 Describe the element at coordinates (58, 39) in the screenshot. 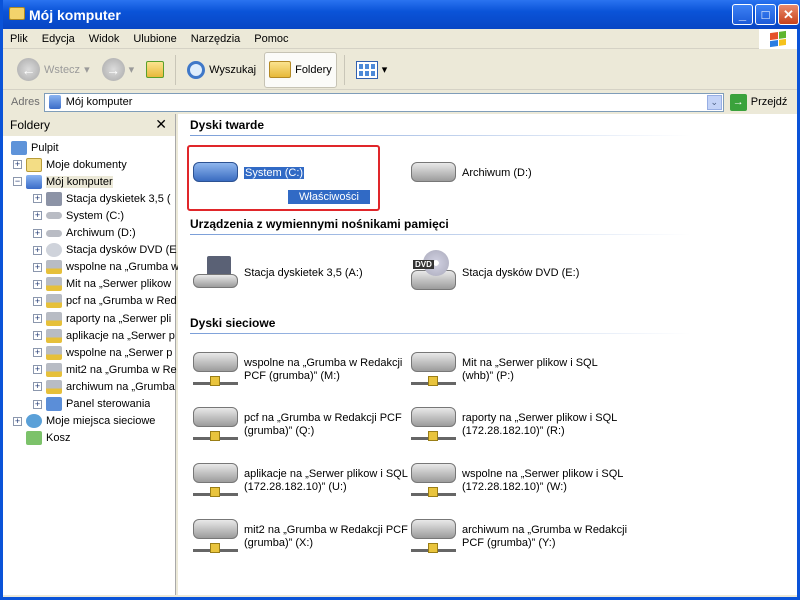

I see `menu-edycja: Edycja` at that location.